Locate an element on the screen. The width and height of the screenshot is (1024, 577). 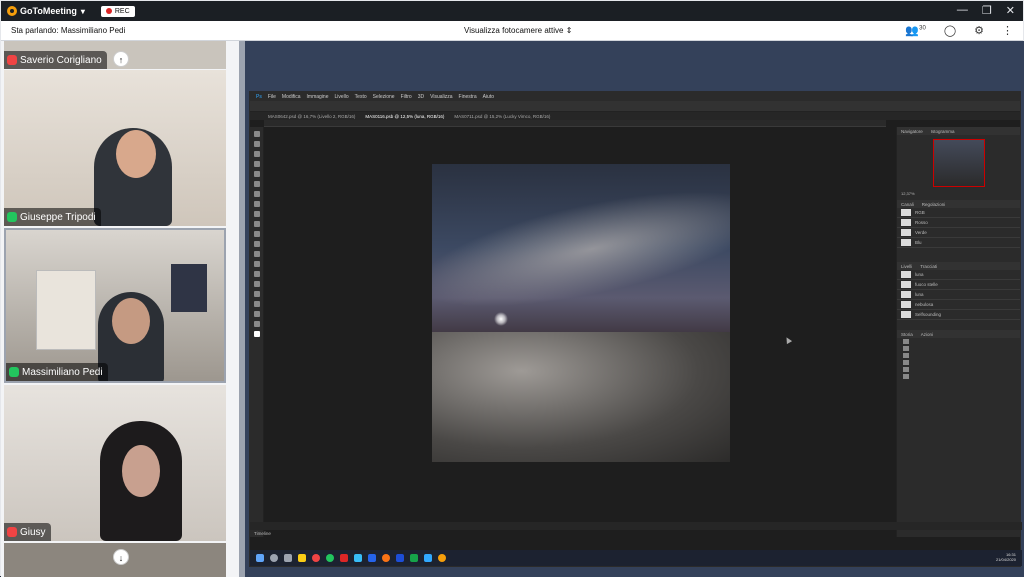
firefox-icon is located at coordinates (386, 558).